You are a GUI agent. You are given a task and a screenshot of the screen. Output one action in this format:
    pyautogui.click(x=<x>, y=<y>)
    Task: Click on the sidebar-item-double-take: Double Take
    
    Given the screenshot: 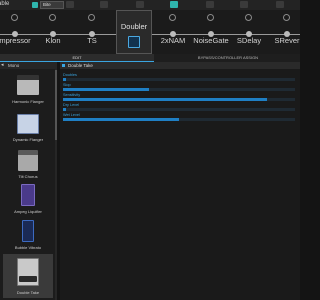 What is the action you would take?
    pyautogui.click(x=28, y=276)
    